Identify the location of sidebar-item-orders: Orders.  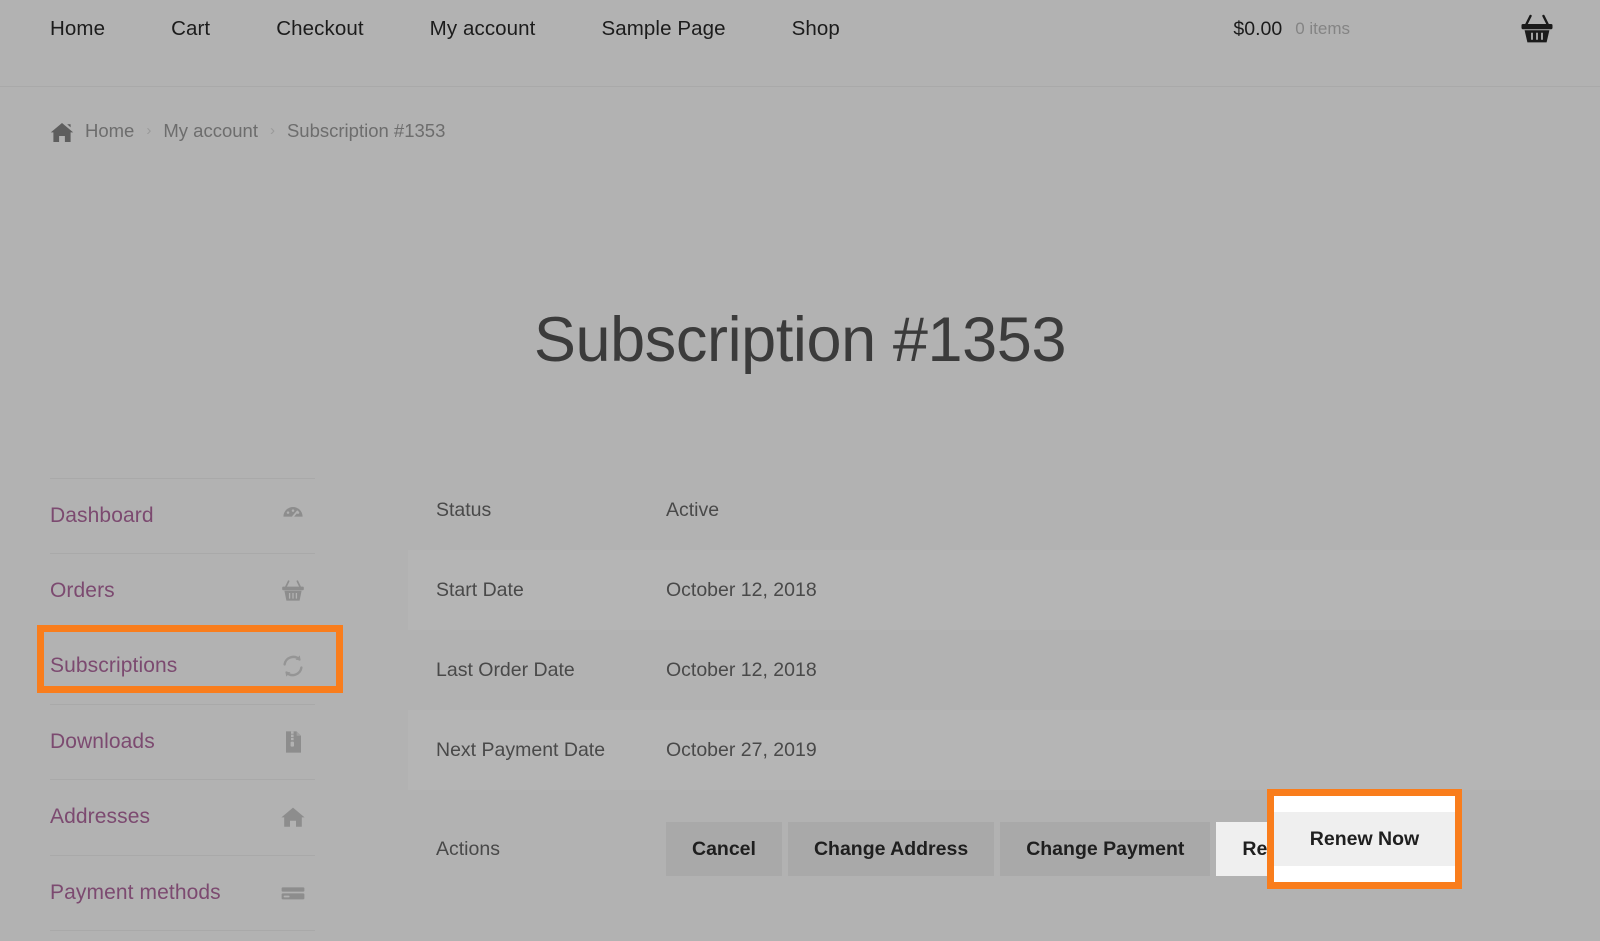
(182, 591).